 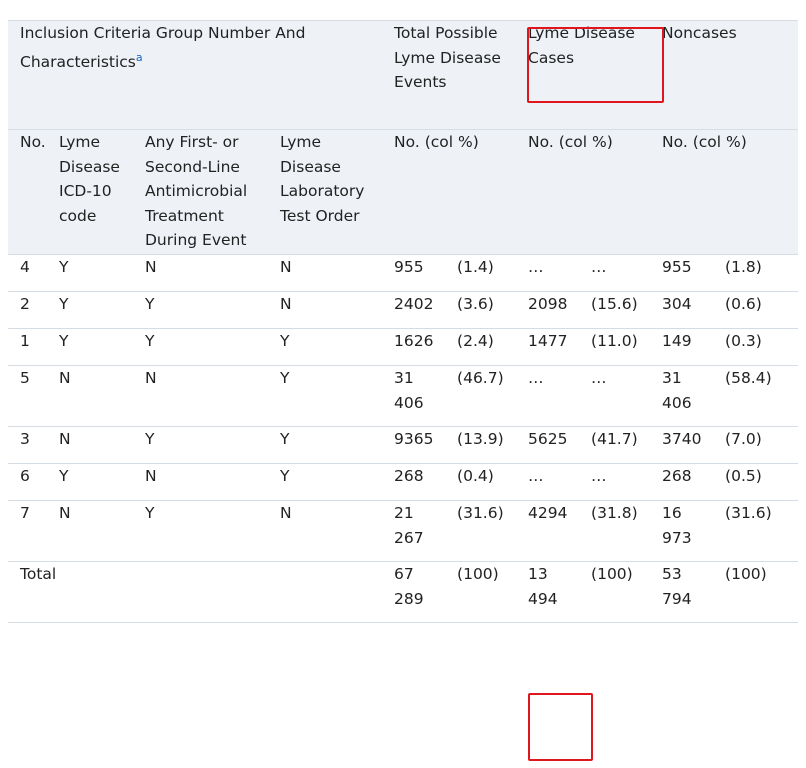 I want to click on cell-total-n: 67 289, so click(x=426, y=592).